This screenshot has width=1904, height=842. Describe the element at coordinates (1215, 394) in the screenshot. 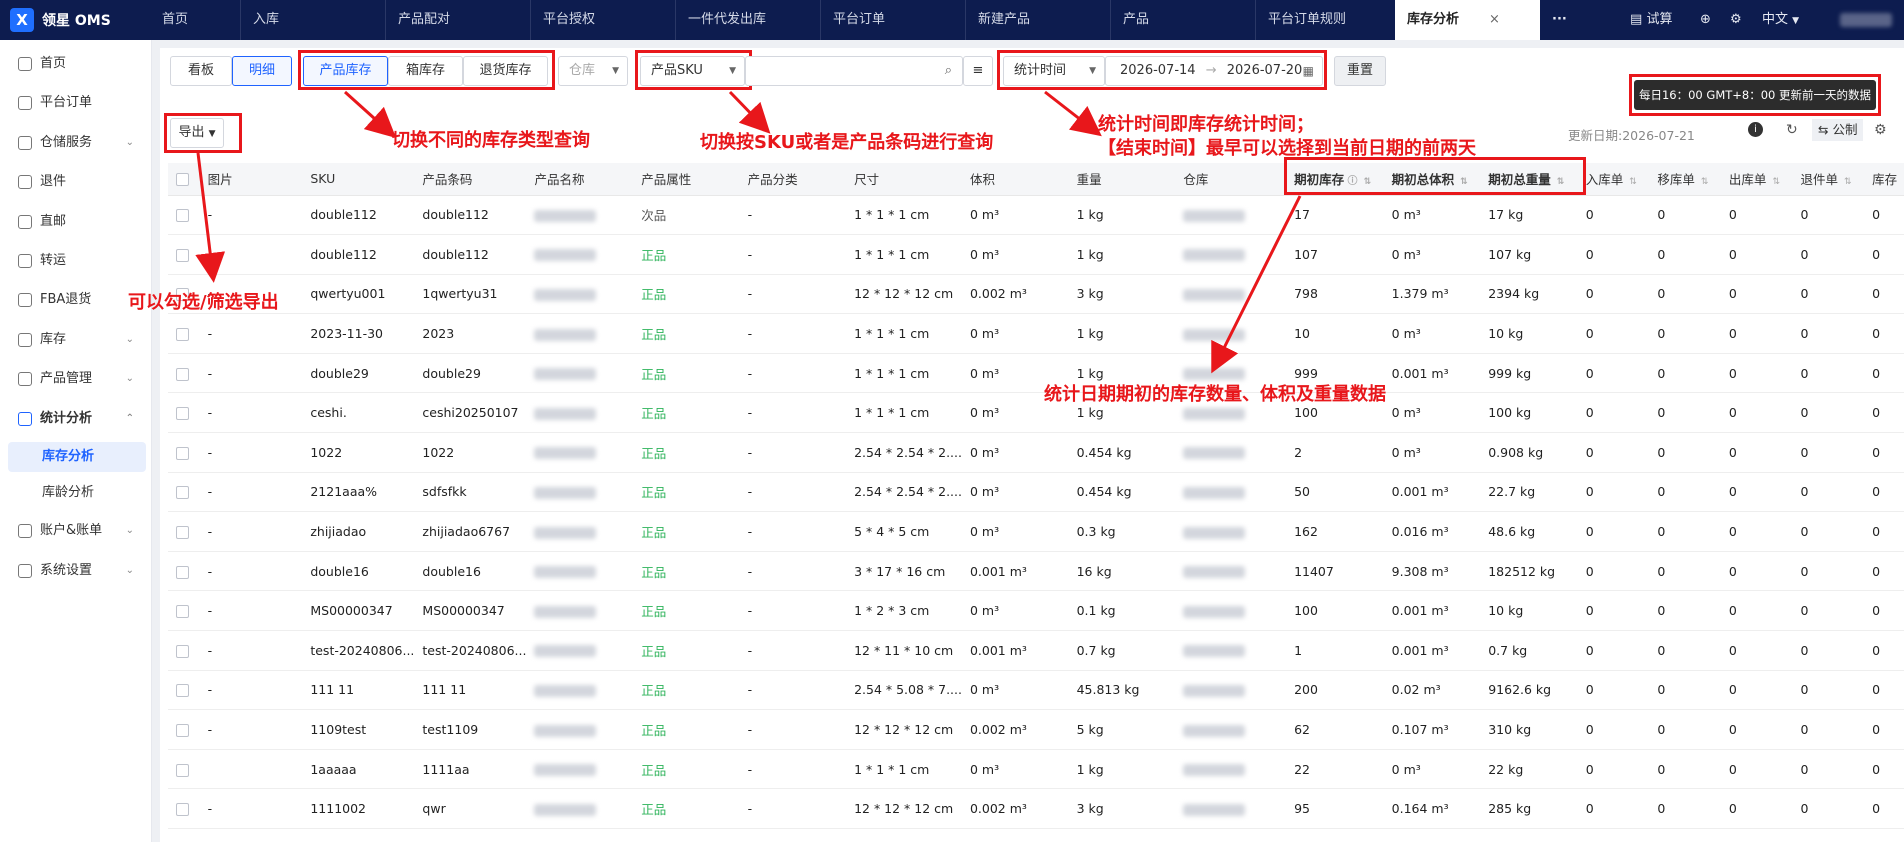

I see `annotation-opening-stock: 统计日期期初的库存数量、体积及重量数据` at that location.